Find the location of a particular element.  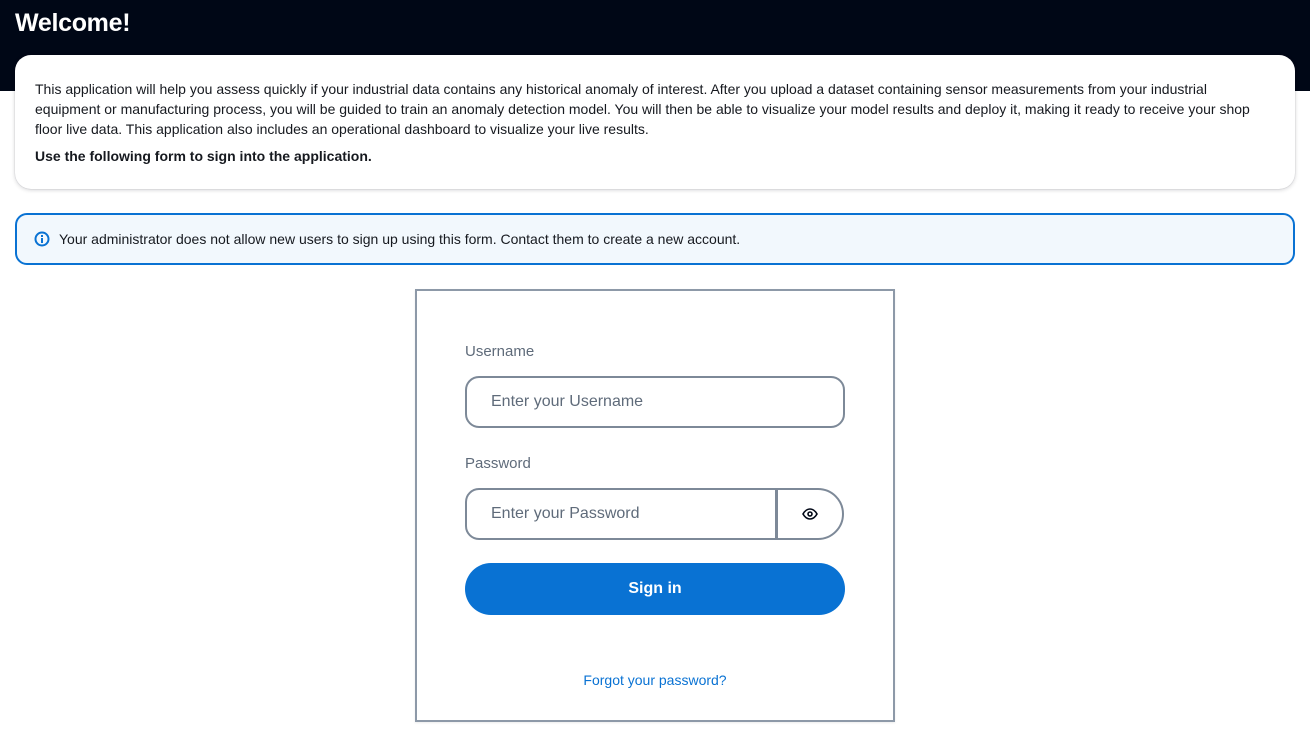

password-field-group is located at coordinates (655, 514).